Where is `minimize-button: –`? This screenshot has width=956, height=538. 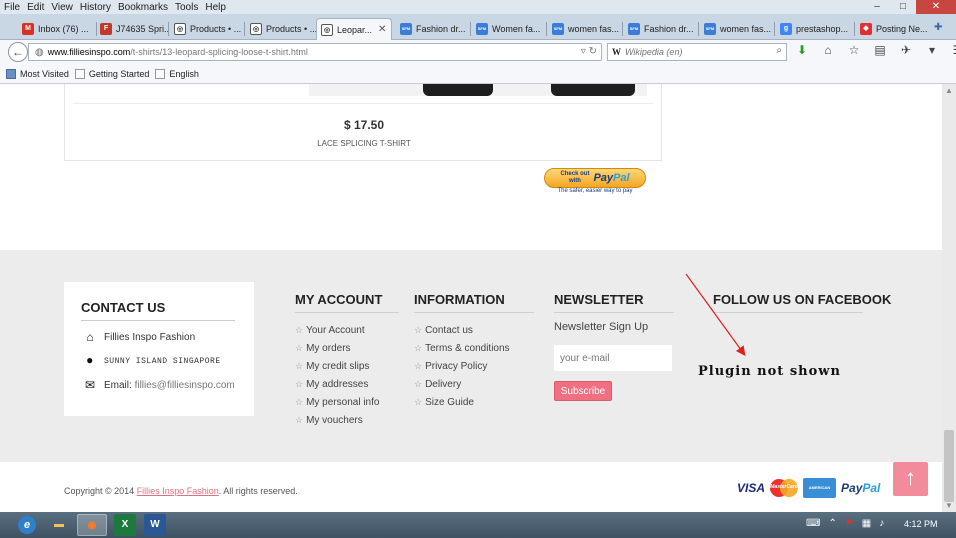
minimize-button: – is located at coordinates (877, 7).